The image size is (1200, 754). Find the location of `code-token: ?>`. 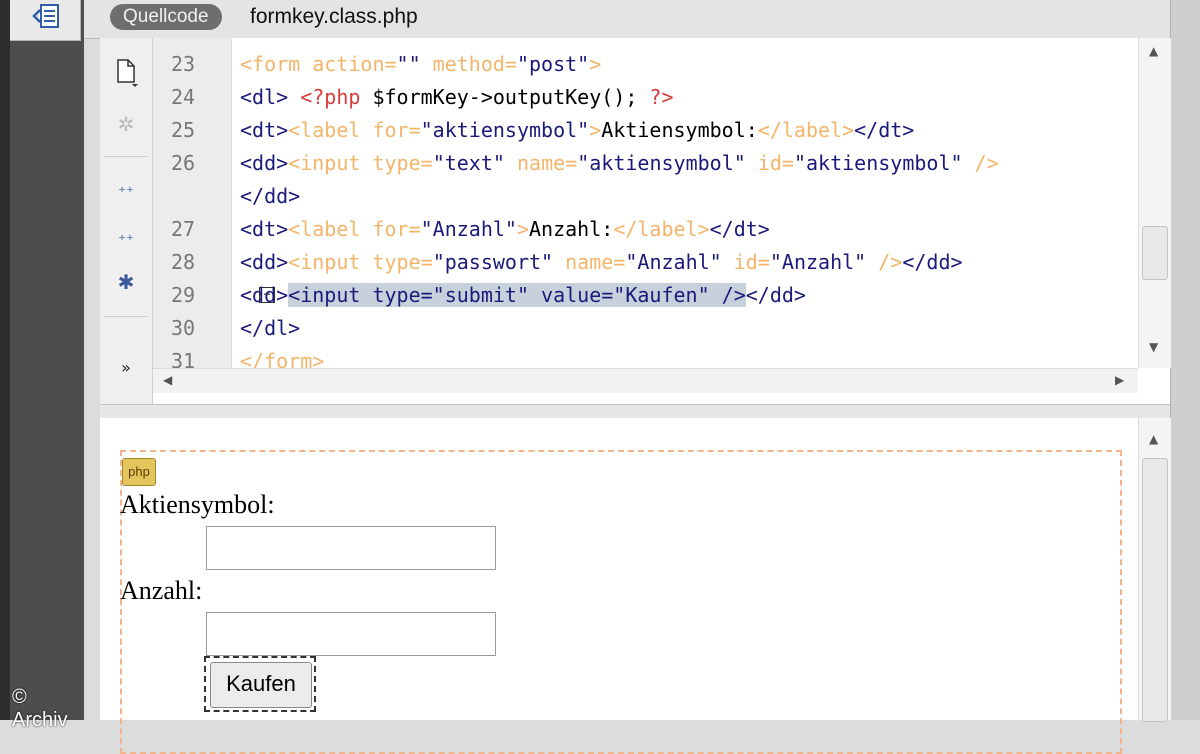

code-token: ?> is located at coordinates (661, 97).